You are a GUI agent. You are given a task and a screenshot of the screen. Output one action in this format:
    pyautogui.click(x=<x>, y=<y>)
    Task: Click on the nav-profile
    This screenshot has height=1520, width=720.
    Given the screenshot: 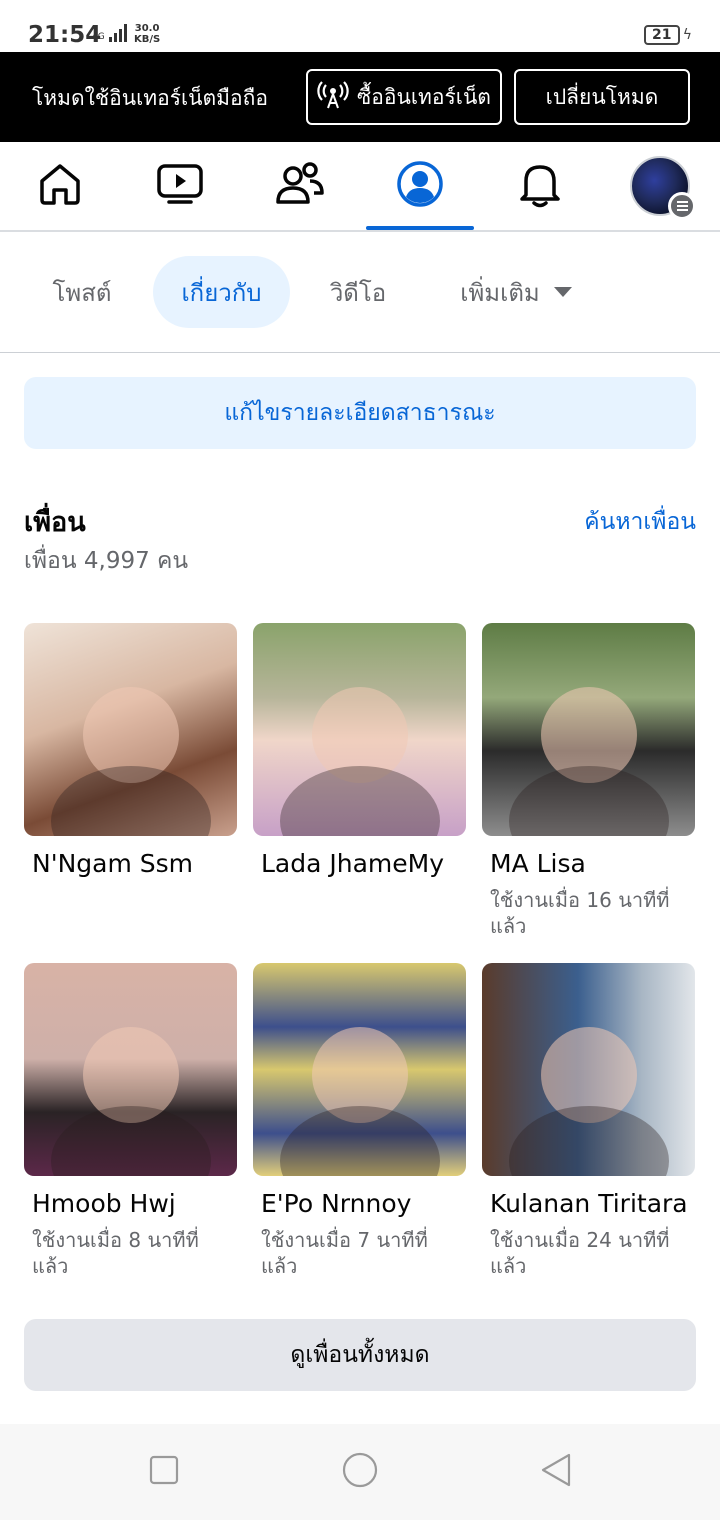 What is the action you would take?
    pyautogui.click(x=420, y=186)
    